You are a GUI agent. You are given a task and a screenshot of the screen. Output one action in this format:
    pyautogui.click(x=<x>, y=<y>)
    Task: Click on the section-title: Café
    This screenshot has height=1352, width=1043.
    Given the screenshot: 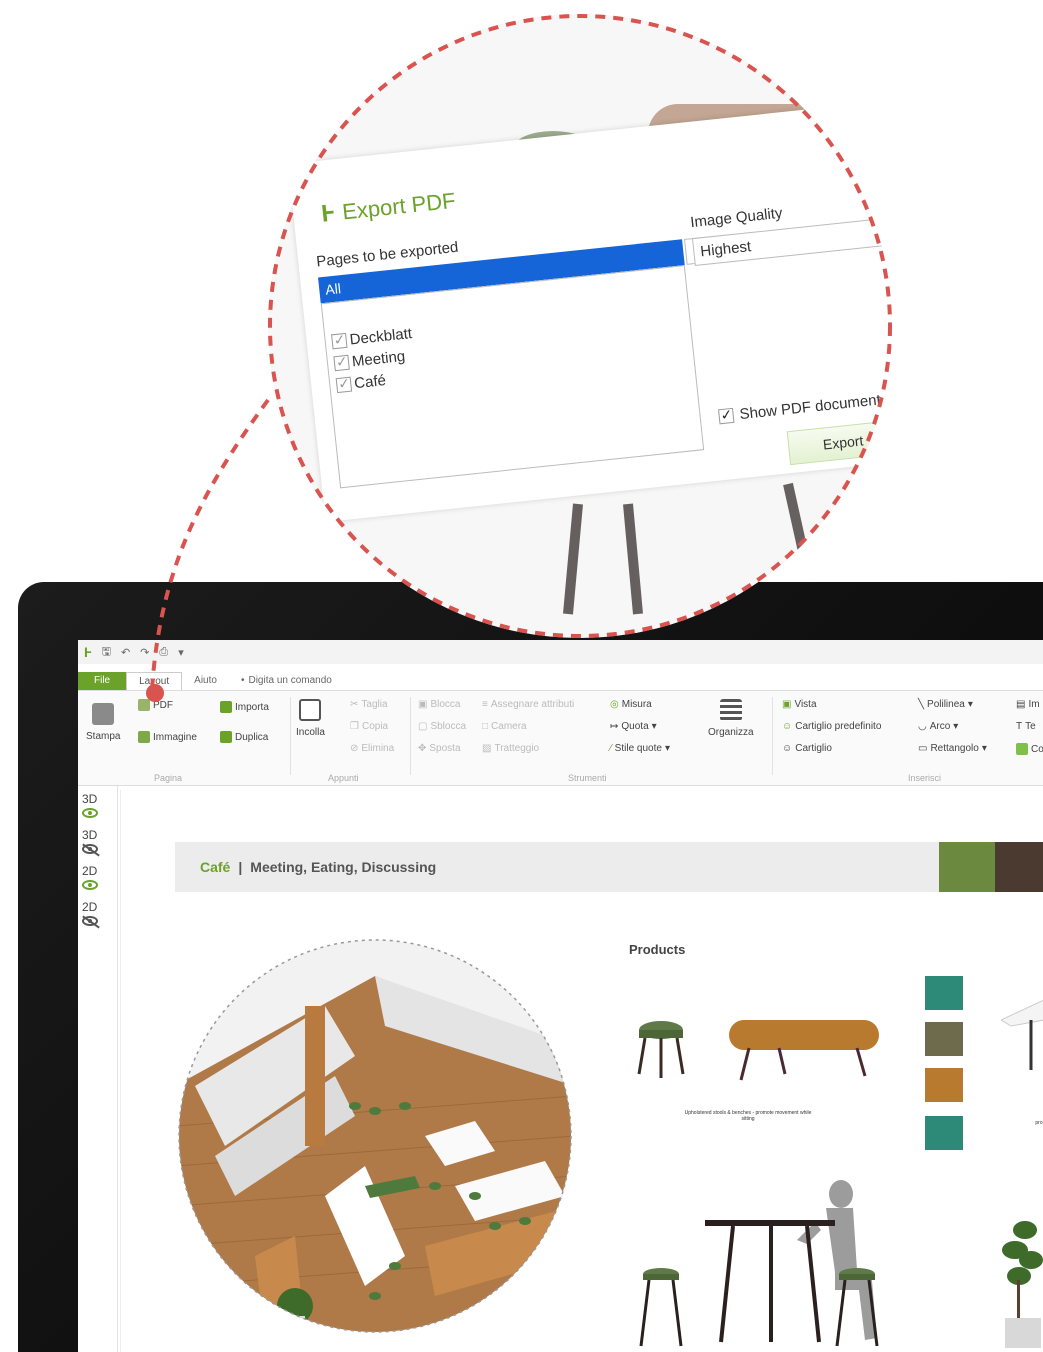 What is the action you would take?
    pyautogui.click(x=215, y=867)
    